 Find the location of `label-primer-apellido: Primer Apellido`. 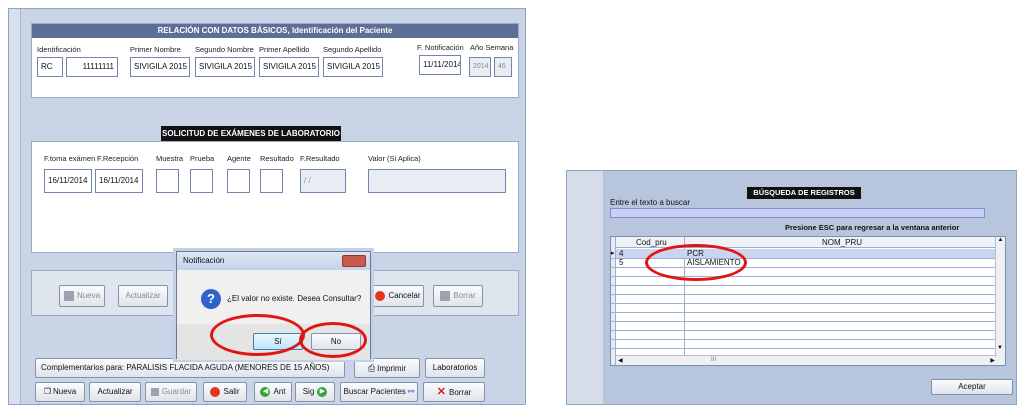

label-primer-apellido: Primer Apellido is located at coordinates (284, 49).